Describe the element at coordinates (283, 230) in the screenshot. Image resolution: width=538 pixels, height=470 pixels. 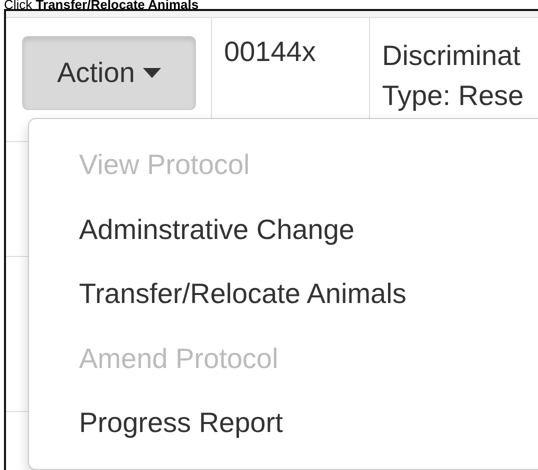
I see `menu-item: Adminstrative Change` at that location.